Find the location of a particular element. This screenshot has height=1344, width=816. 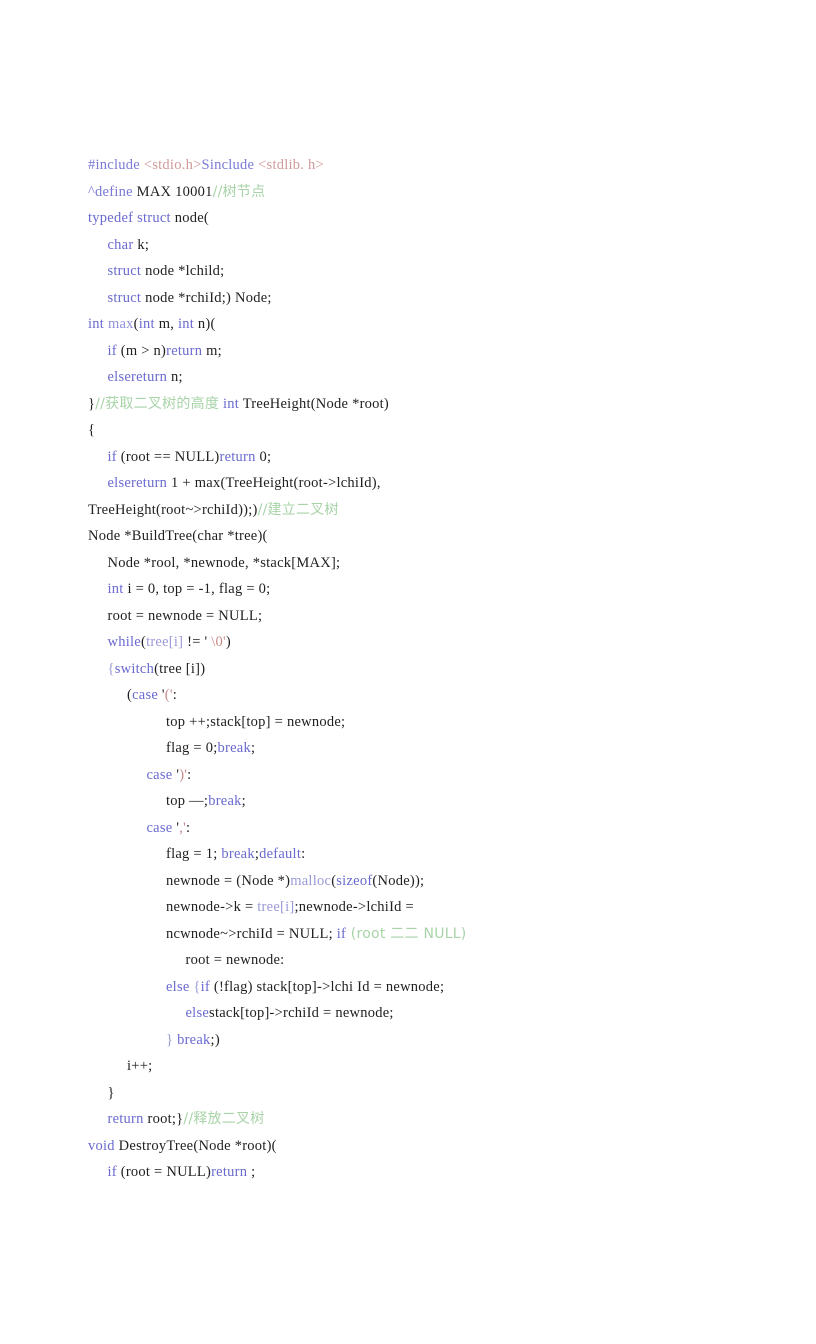

code-token-plain: i = 0, top = -1, flag = 0; is located at coordinates (197, 589).